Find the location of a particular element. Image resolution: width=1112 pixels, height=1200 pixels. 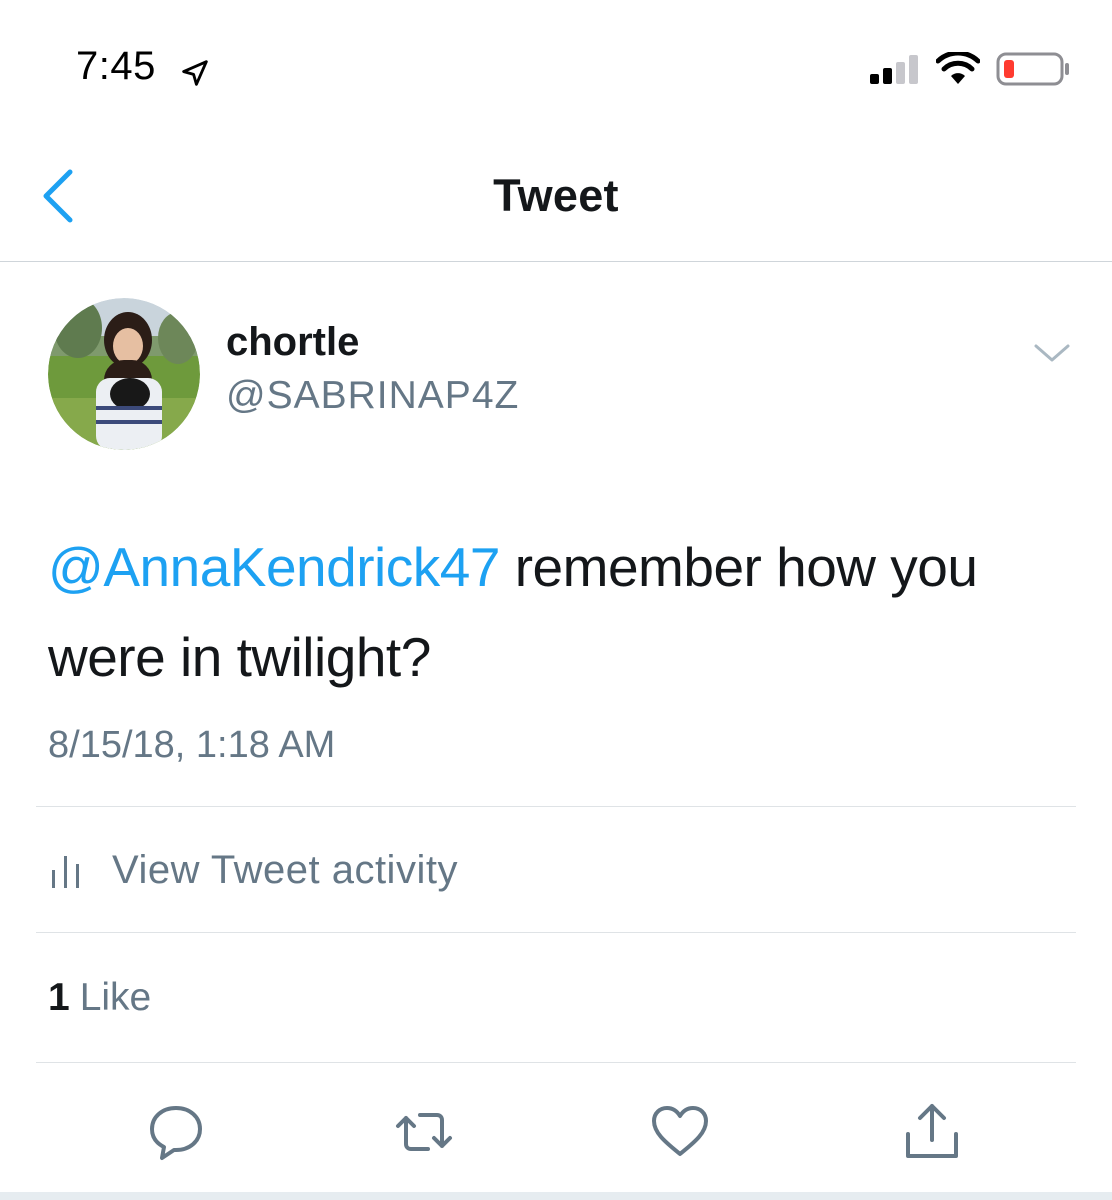

caret-down-icon is located at coordinates (1052, 353).